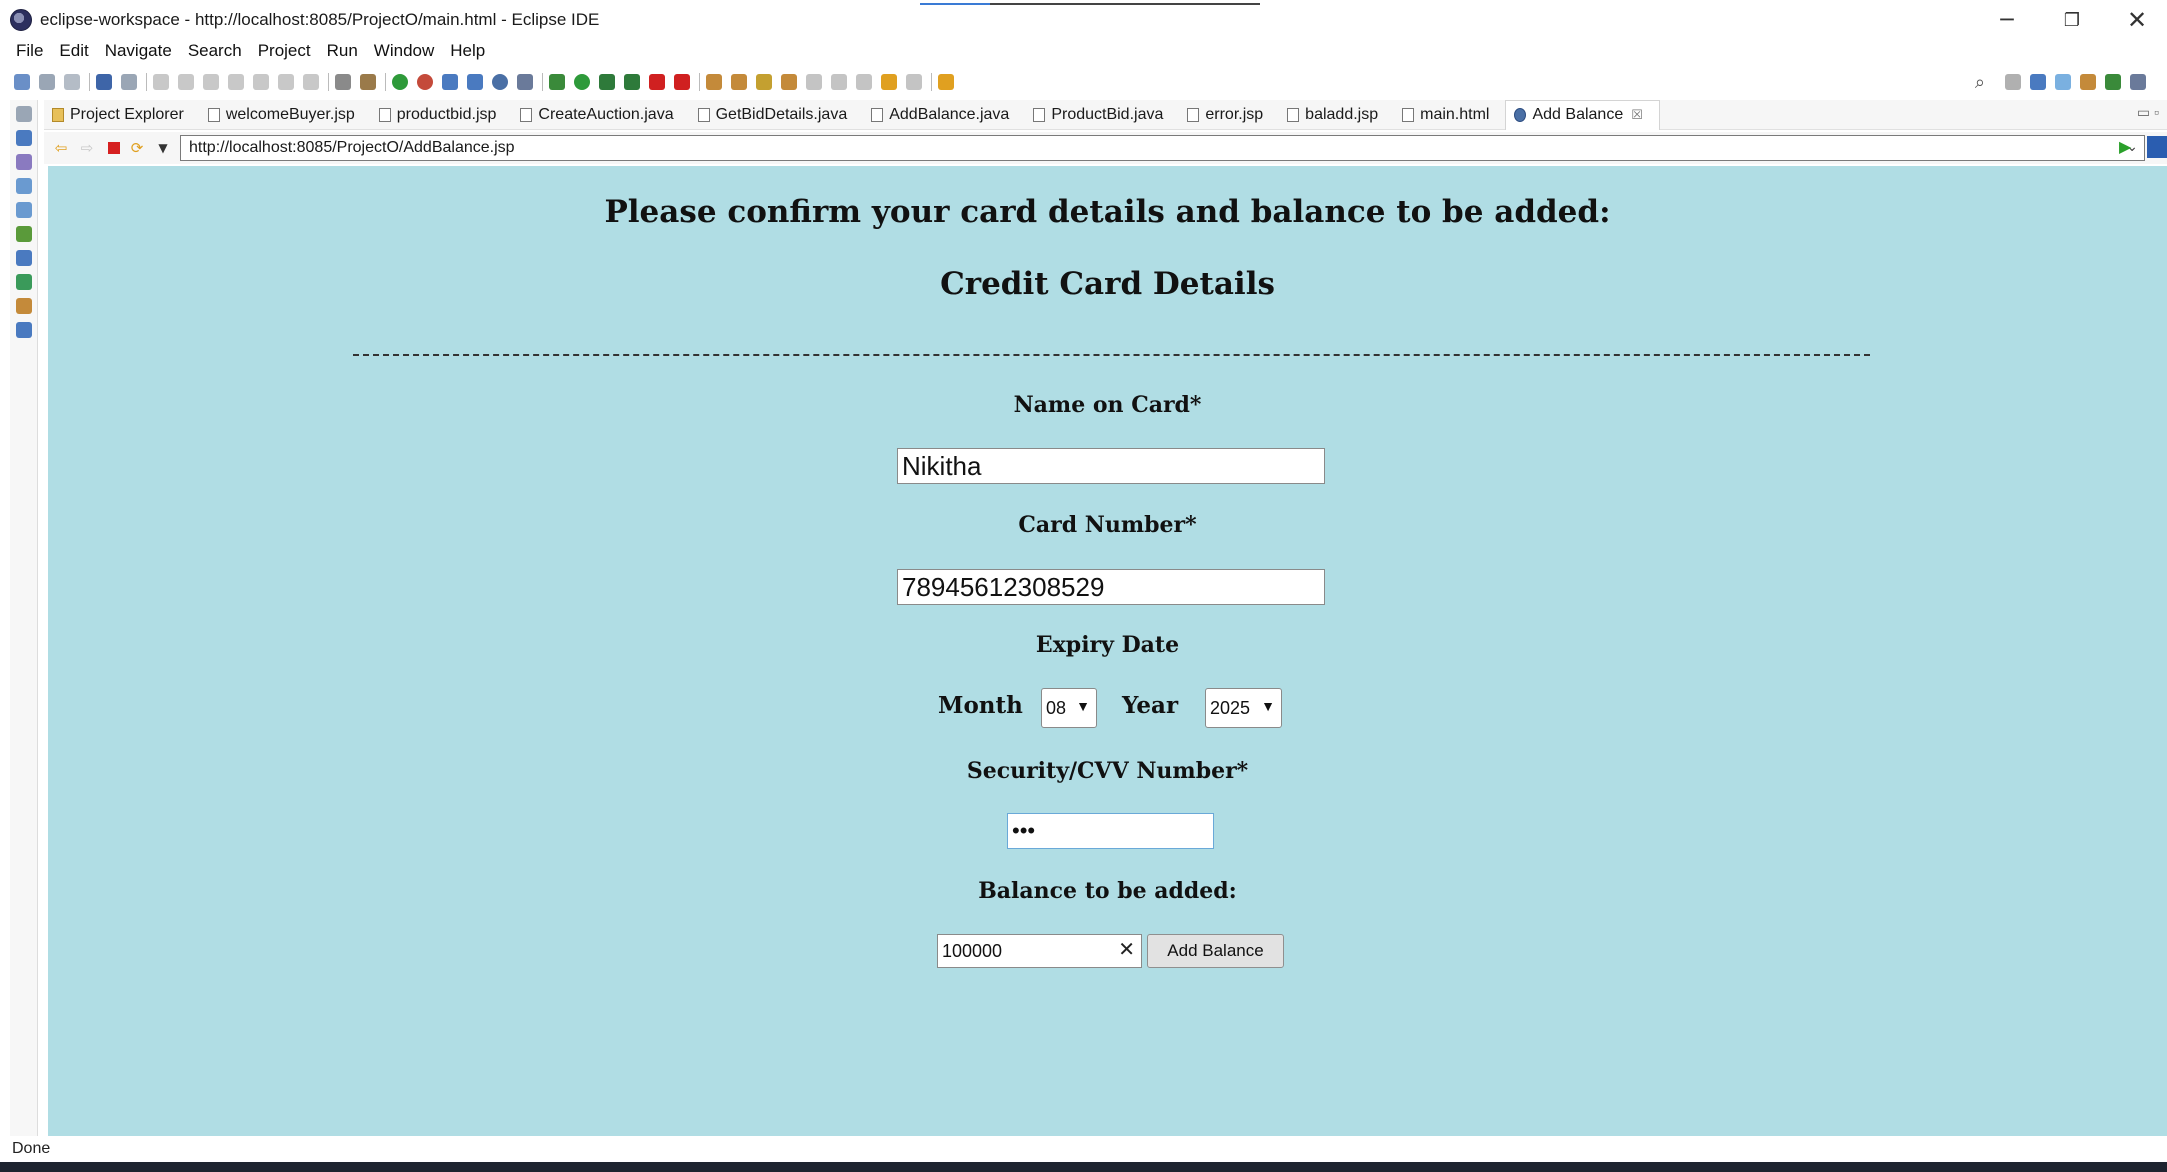 The height and width of the screenshot is (1172, 2167). Describe the element at coordinates (739, 82) in the screenshot. I see `open-task-icon` at that location.